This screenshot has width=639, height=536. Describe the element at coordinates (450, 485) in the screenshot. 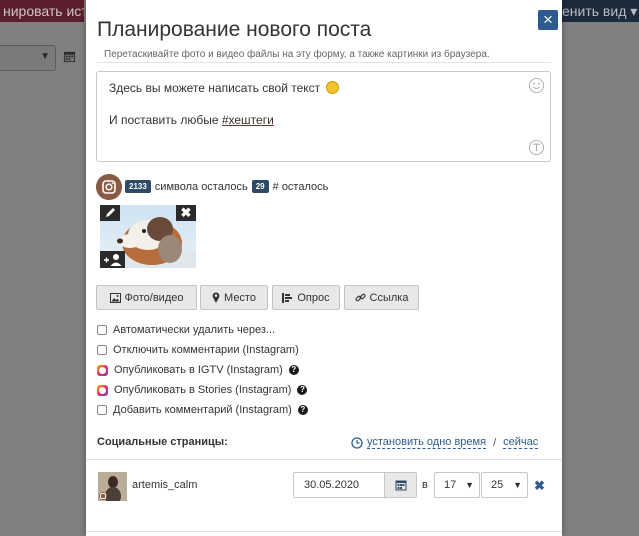

I see `hour-value: 17` at that location.